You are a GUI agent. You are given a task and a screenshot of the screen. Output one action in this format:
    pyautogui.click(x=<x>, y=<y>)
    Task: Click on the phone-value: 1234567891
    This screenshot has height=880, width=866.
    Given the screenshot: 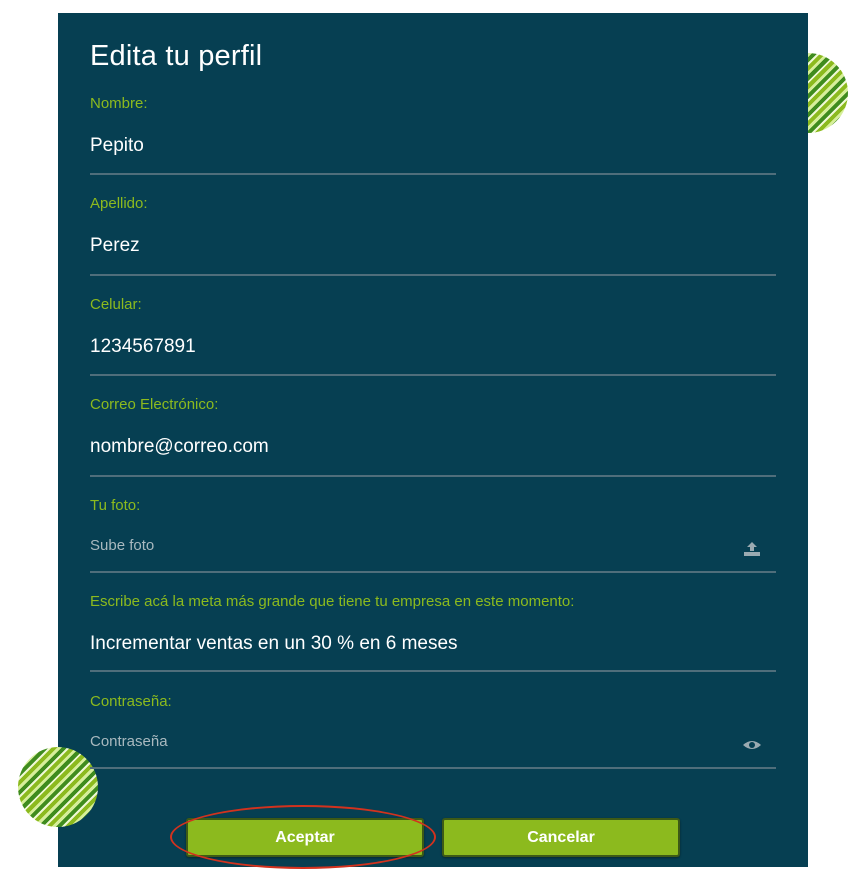 What is the action you would take?
    pyautogui.click(x=433, y=347)
    